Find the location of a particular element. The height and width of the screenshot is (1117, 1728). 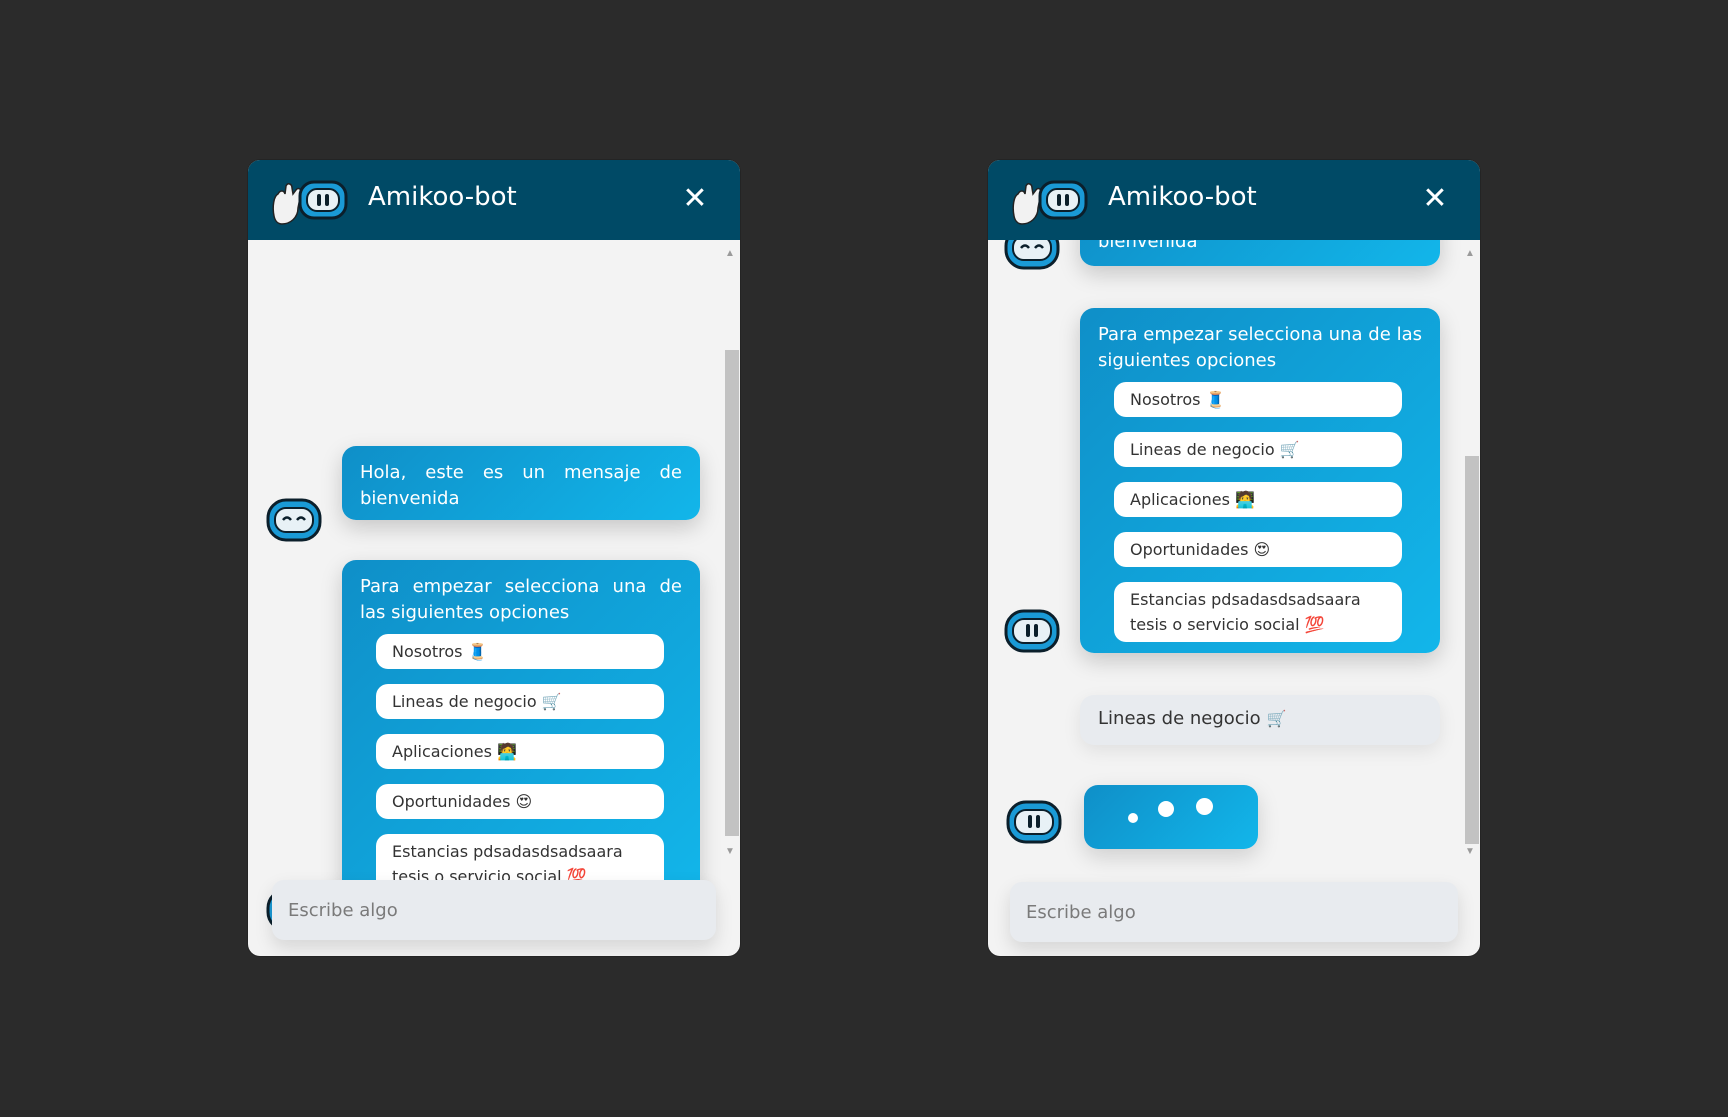

welcome-text: Hola, este es un mensaje de bienvenida is located at coordinates (521, 485).